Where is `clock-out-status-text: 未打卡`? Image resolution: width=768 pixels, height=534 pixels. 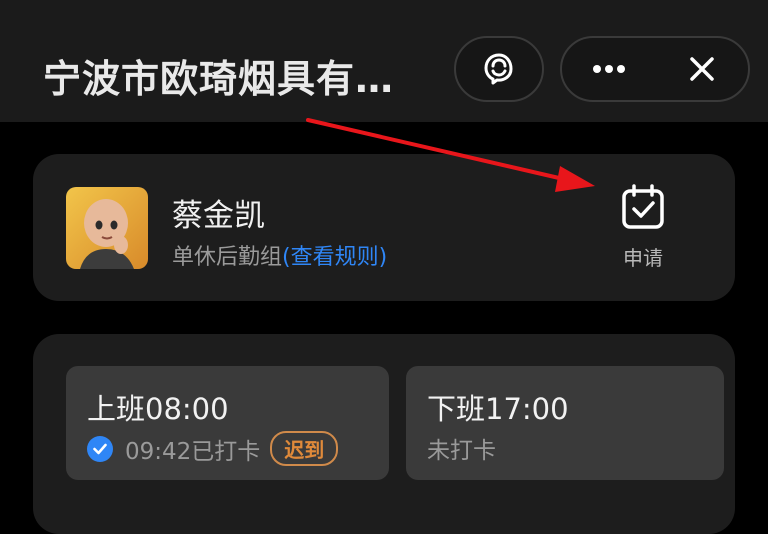
clock-out-status-text: 未打卡 is located at coordinates (461, 451).